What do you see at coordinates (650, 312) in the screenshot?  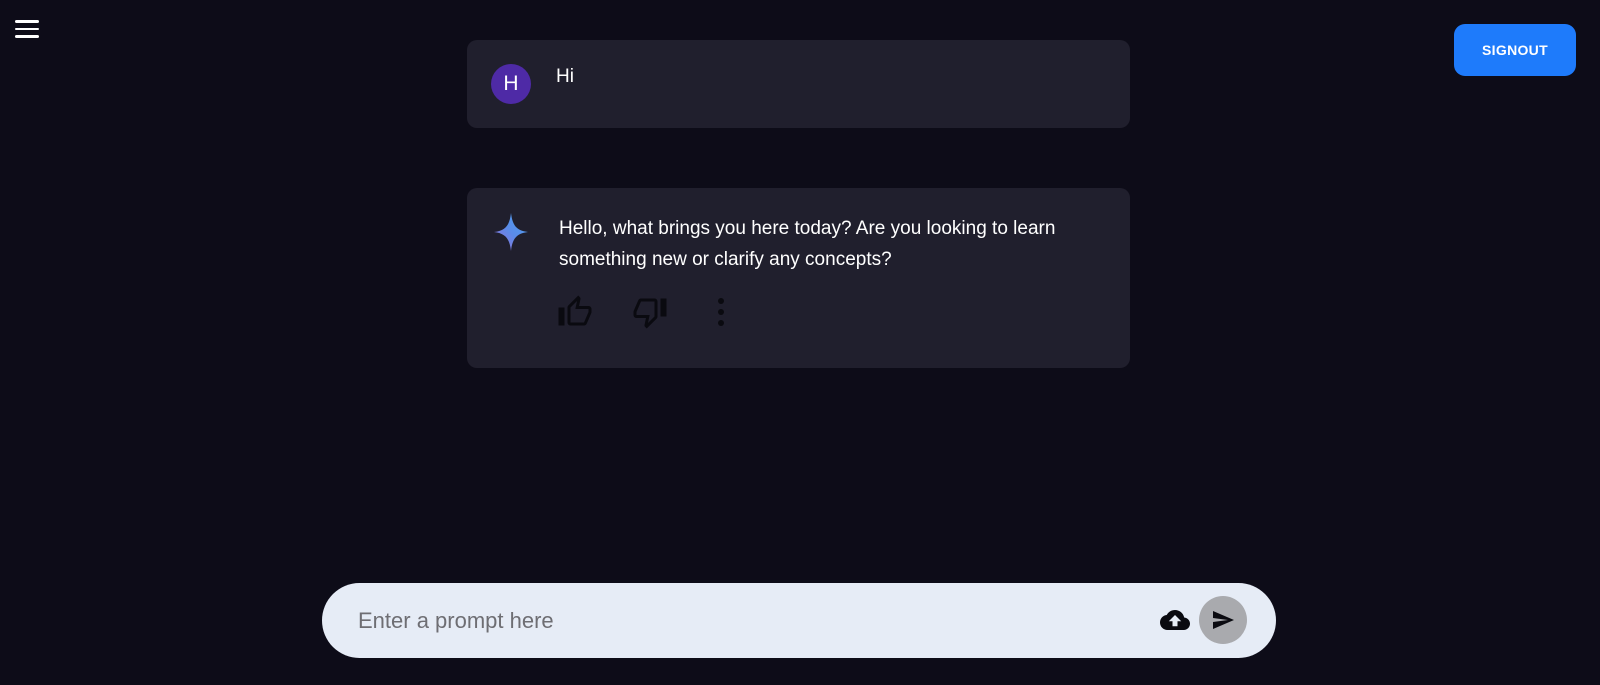 I see `thumbs-down-icon` at bounding box center [650, 312].